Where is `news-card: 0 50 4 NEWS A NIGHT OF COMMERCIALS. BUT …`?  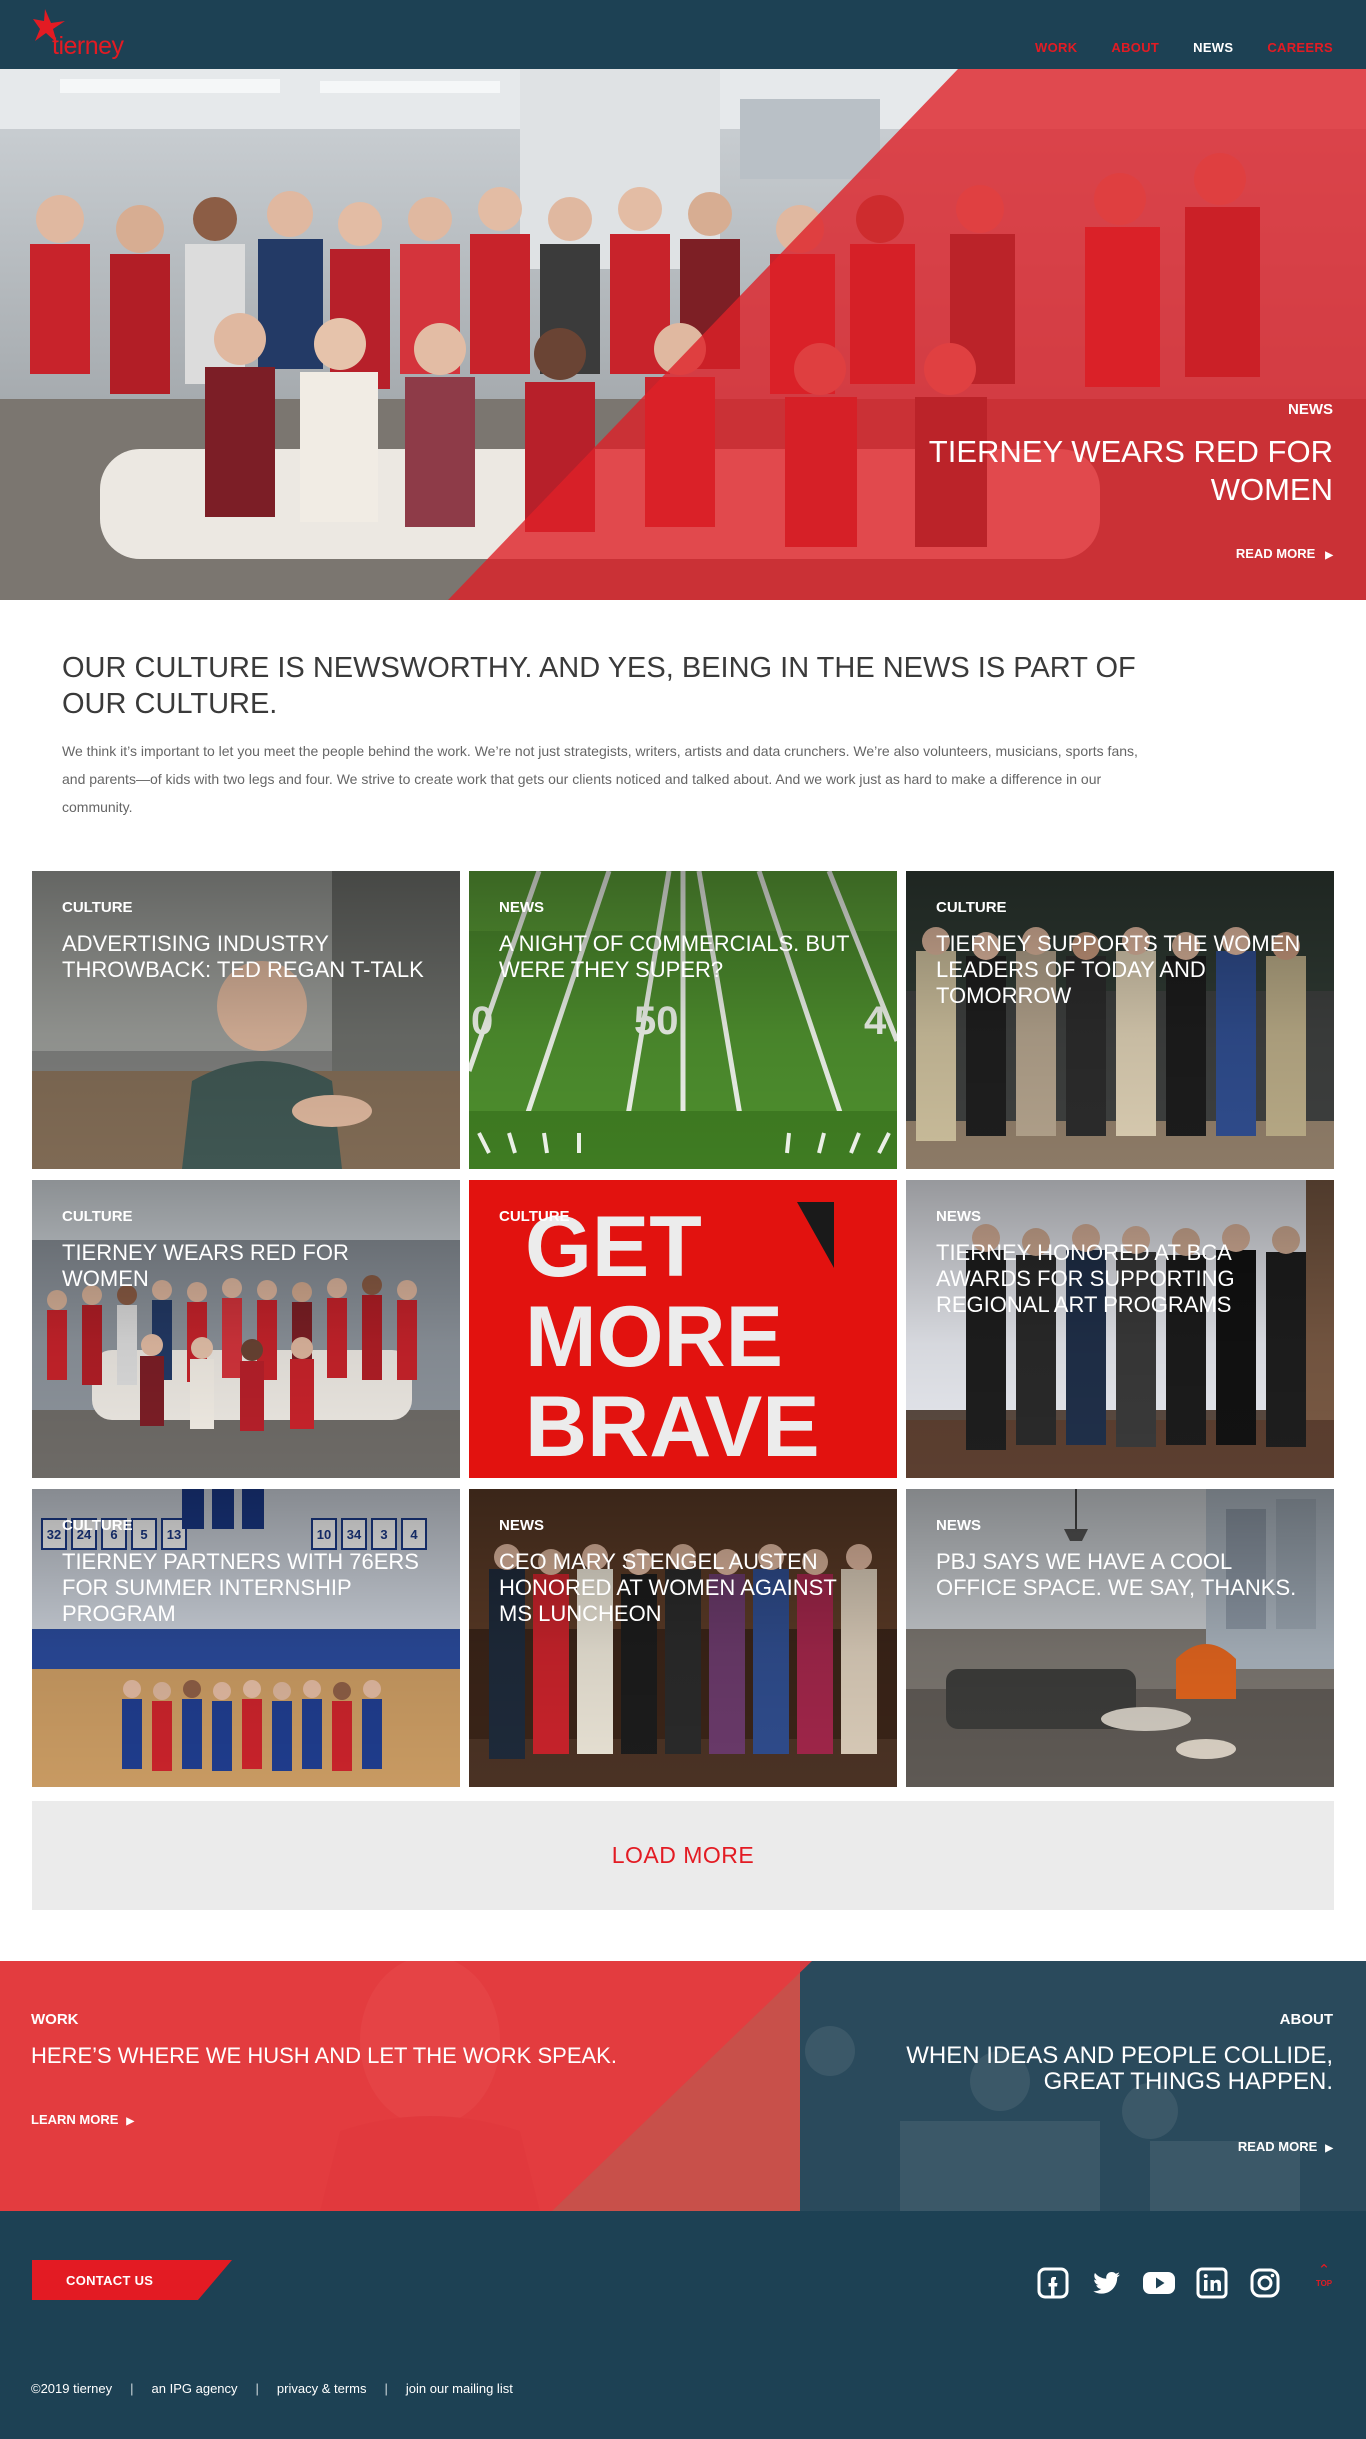
news-card: 0 50 4 NEWS A NIGHT OF COMMERCIALS. BUT … is located at coordinates (683, 1020).